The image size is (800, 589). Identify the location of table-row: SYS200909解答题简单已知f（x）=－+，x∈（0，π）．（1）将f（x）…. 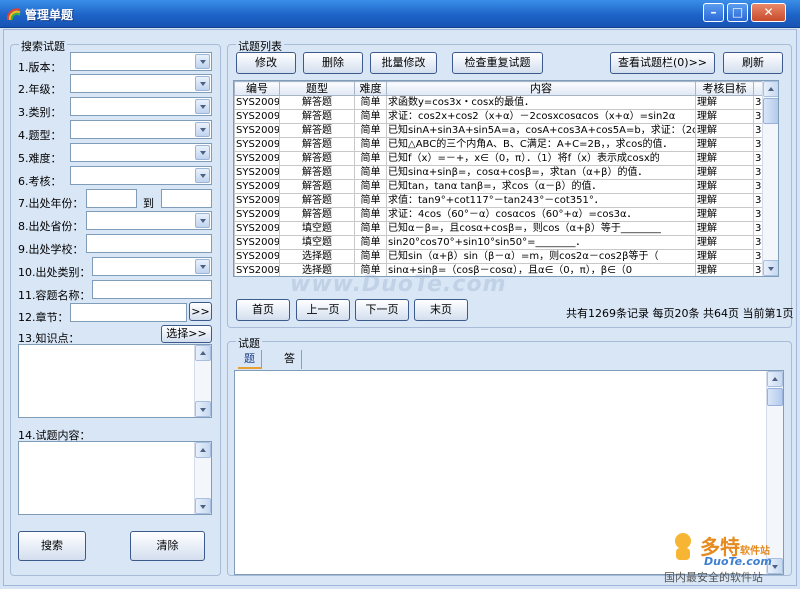
(506, 158).